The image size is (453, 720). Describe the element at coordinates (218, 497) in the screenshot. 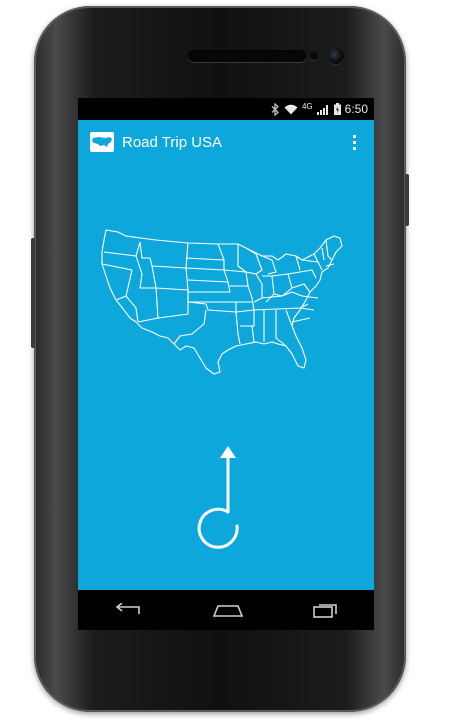

I see `turn-arrow-icon` at that location.